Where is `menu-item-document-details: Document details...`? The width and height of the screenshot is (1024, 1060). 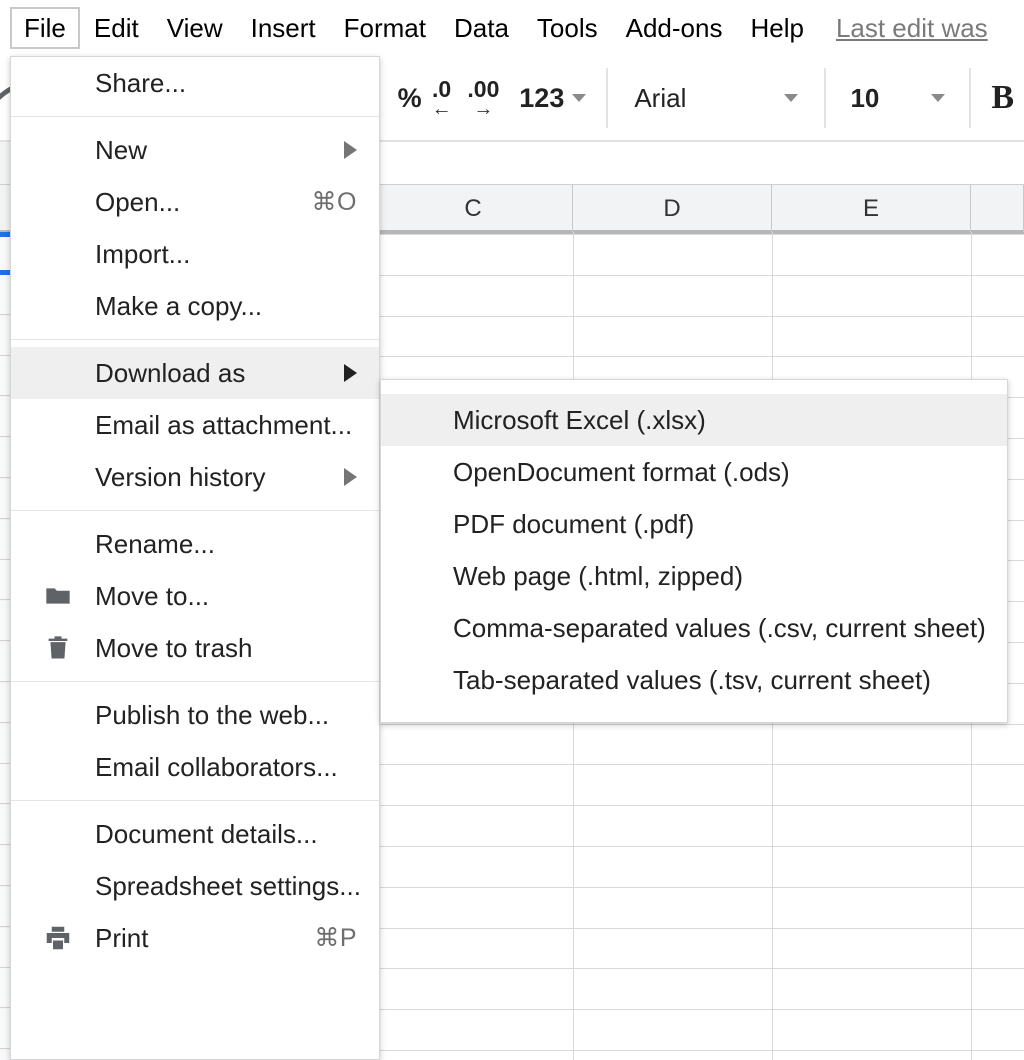 menu-item-document-details: Document details... is located at coordinates (195, 834).